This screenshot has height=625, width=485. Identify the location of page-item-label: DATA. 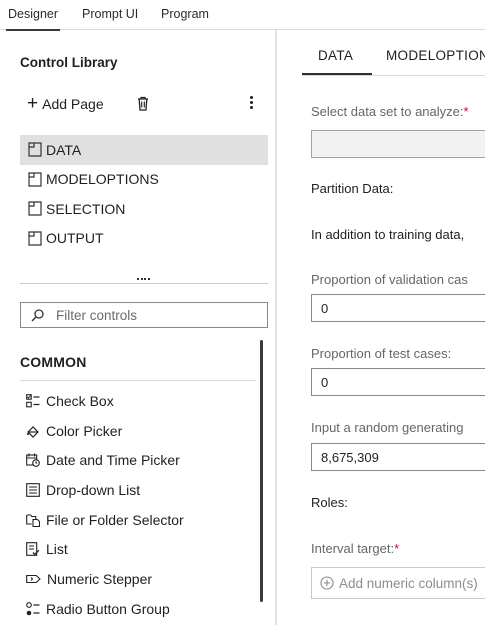
(64, 149).